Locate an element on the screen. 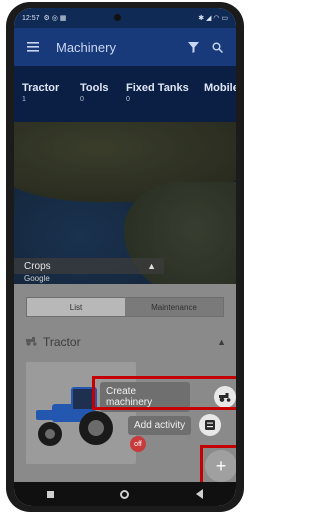 This screenshot has width=320, height=514. camera-notch is located at coordinates (117, 17).